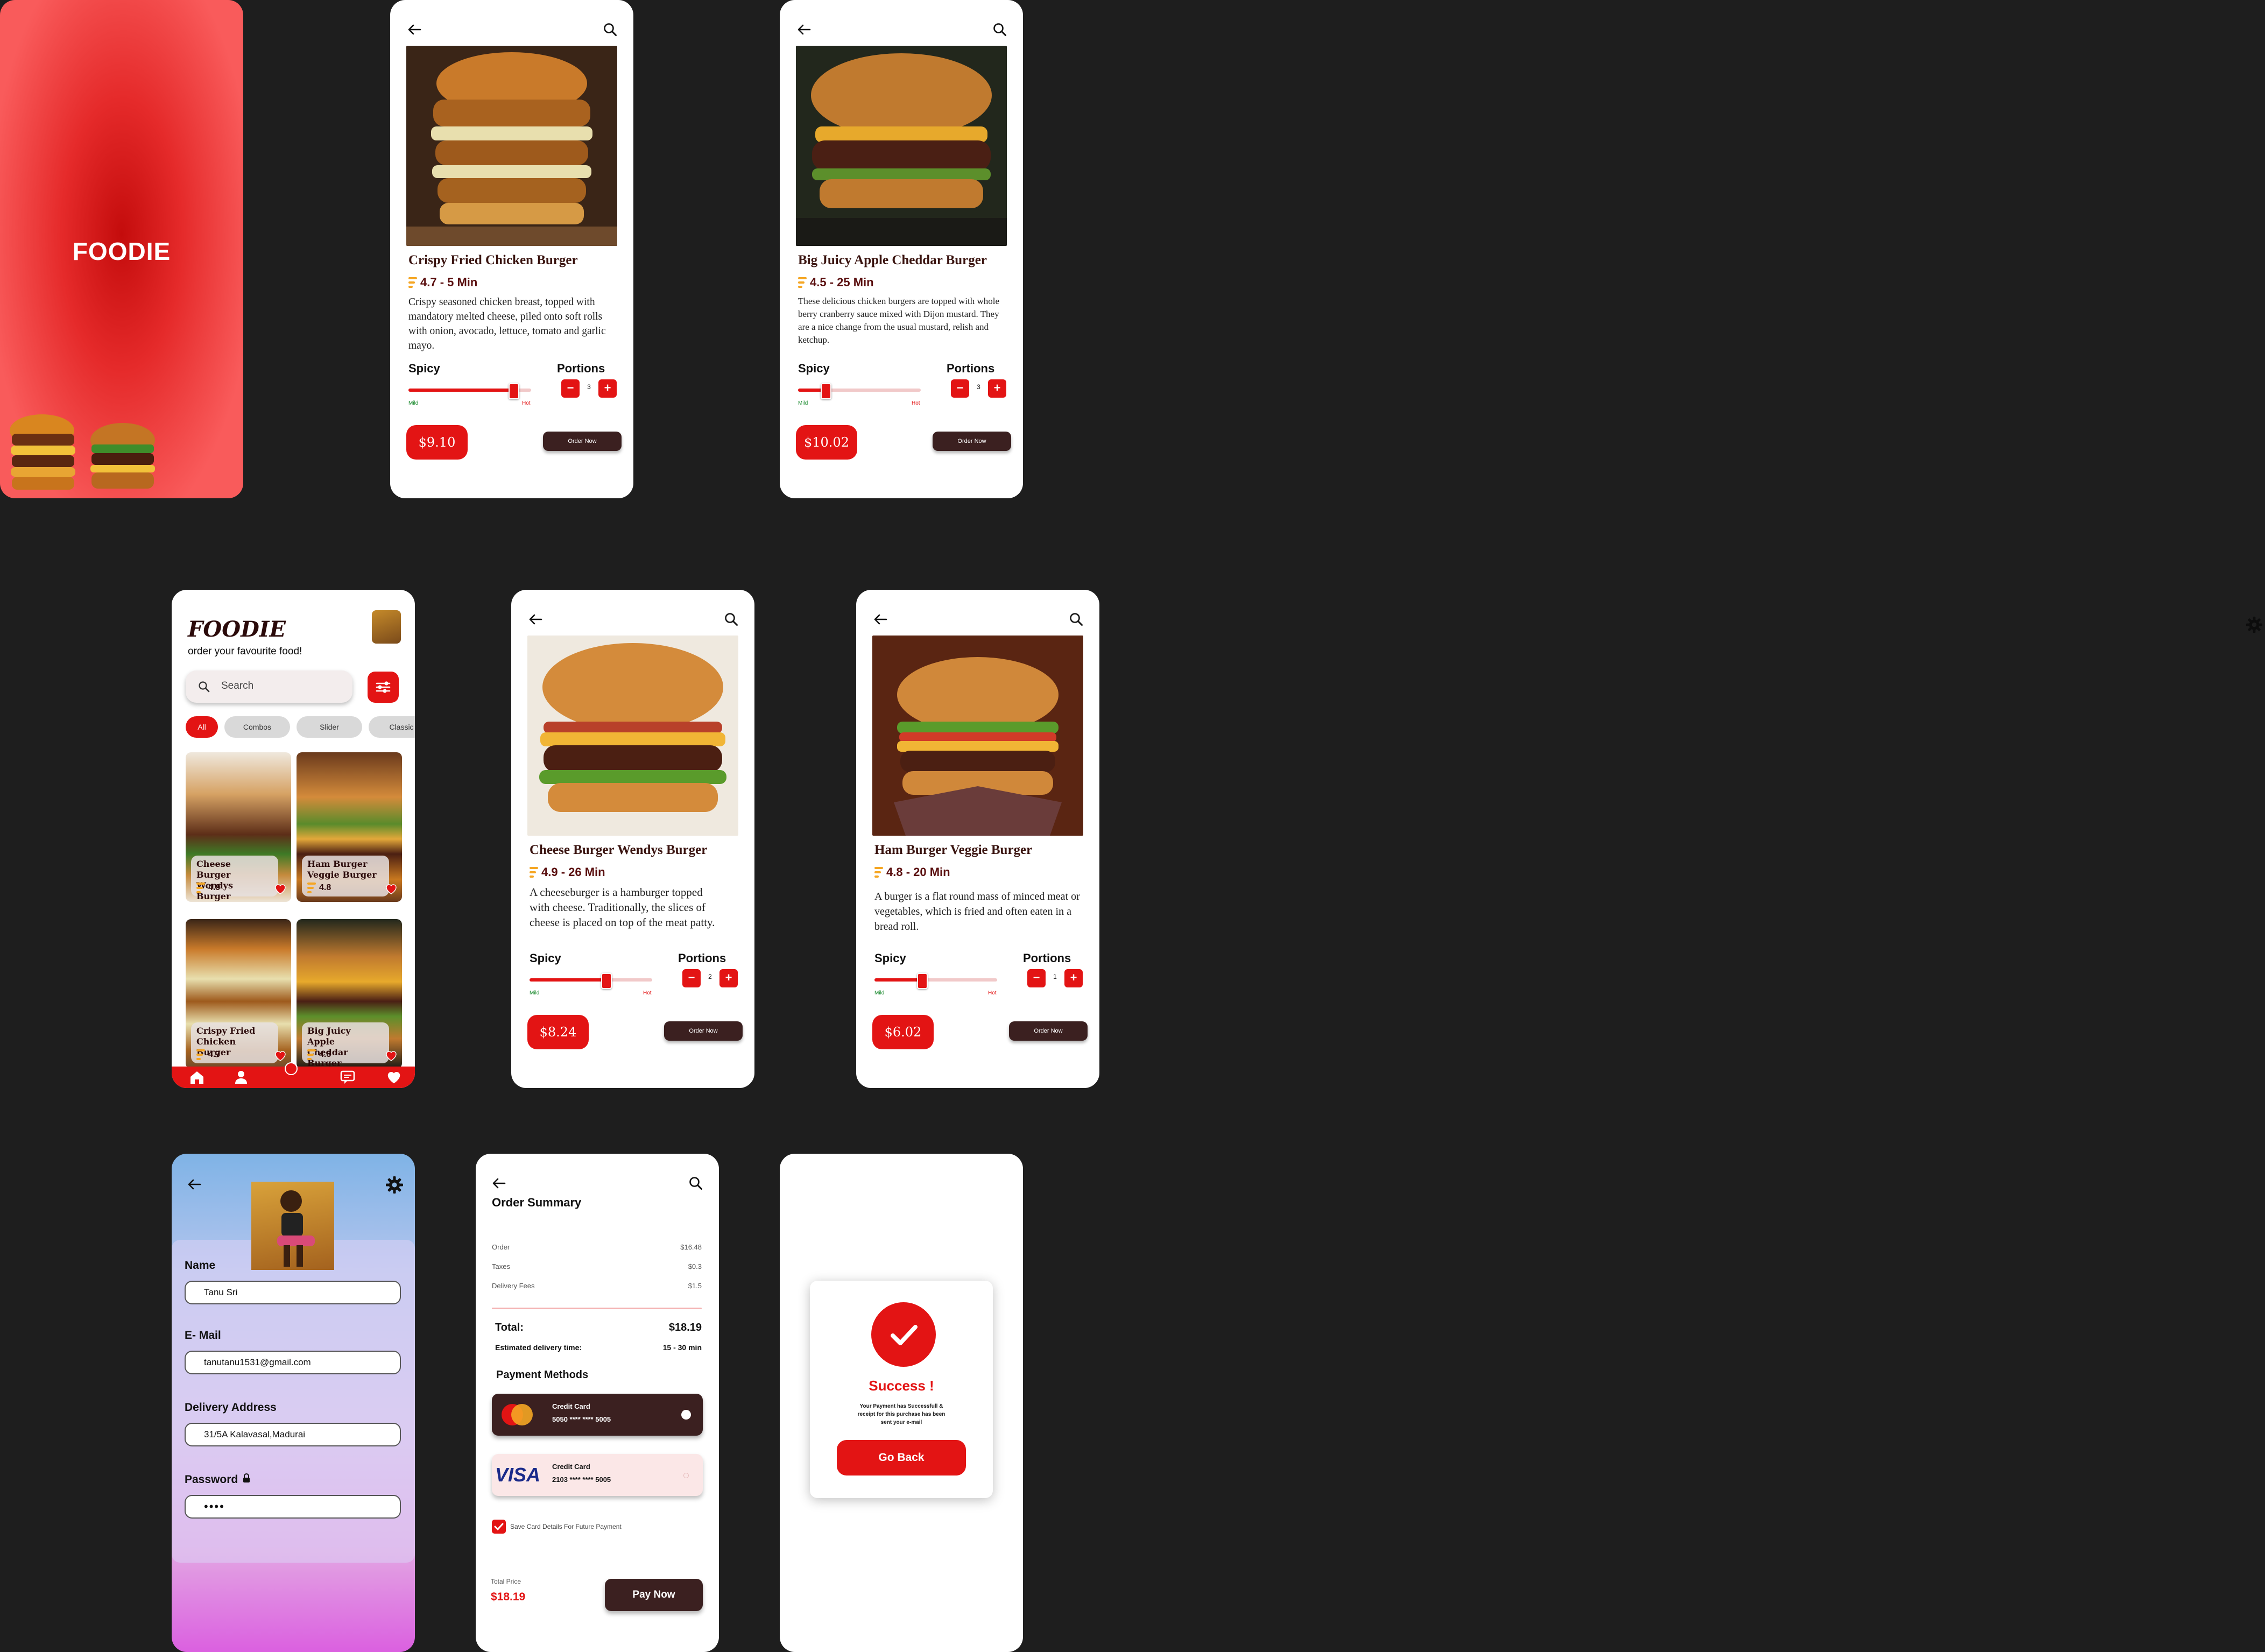 The image size is (2265, 1652). I want to click on food-card: Ham Burger Veggie Burger 4.8, so click(349, 827).